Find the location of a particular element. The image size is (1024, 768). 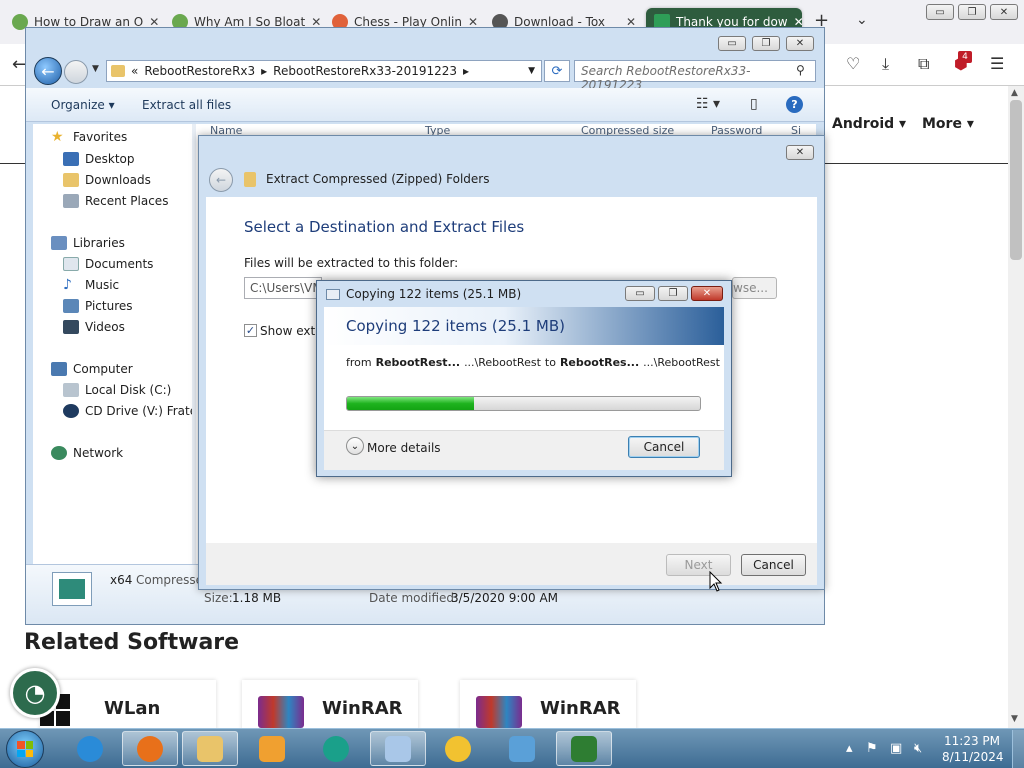

nav-desktop: Desktop is located at coordinates (99, 159).